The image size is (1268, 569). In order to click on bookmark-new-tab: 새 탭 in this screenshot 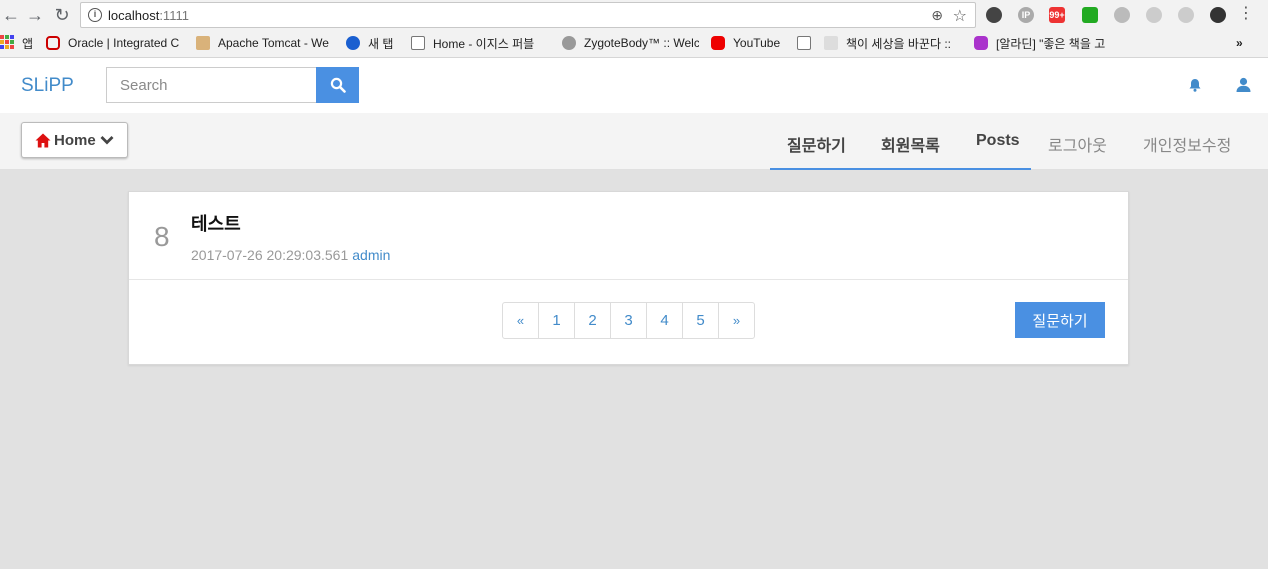, I will do `click(369, 43)`.